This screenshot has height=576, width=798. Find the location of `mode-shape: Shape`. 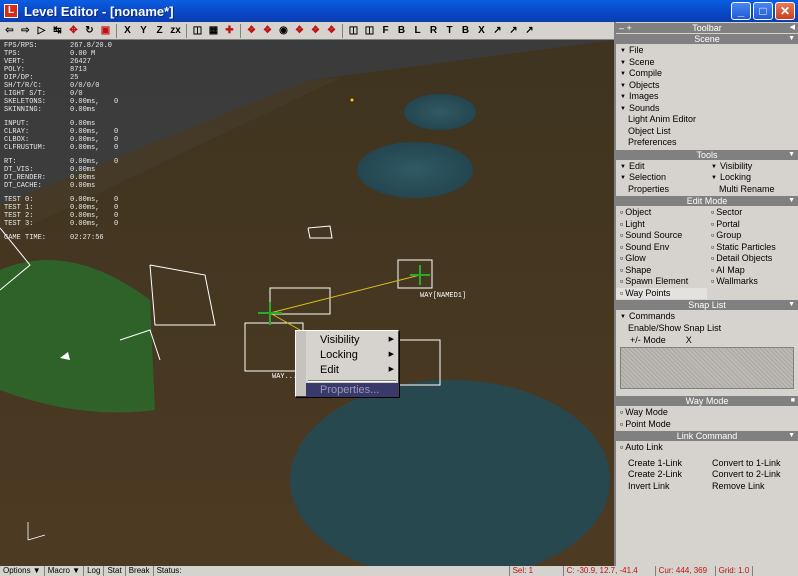

mode-shape: Shape is located at coordinates (661, 271).